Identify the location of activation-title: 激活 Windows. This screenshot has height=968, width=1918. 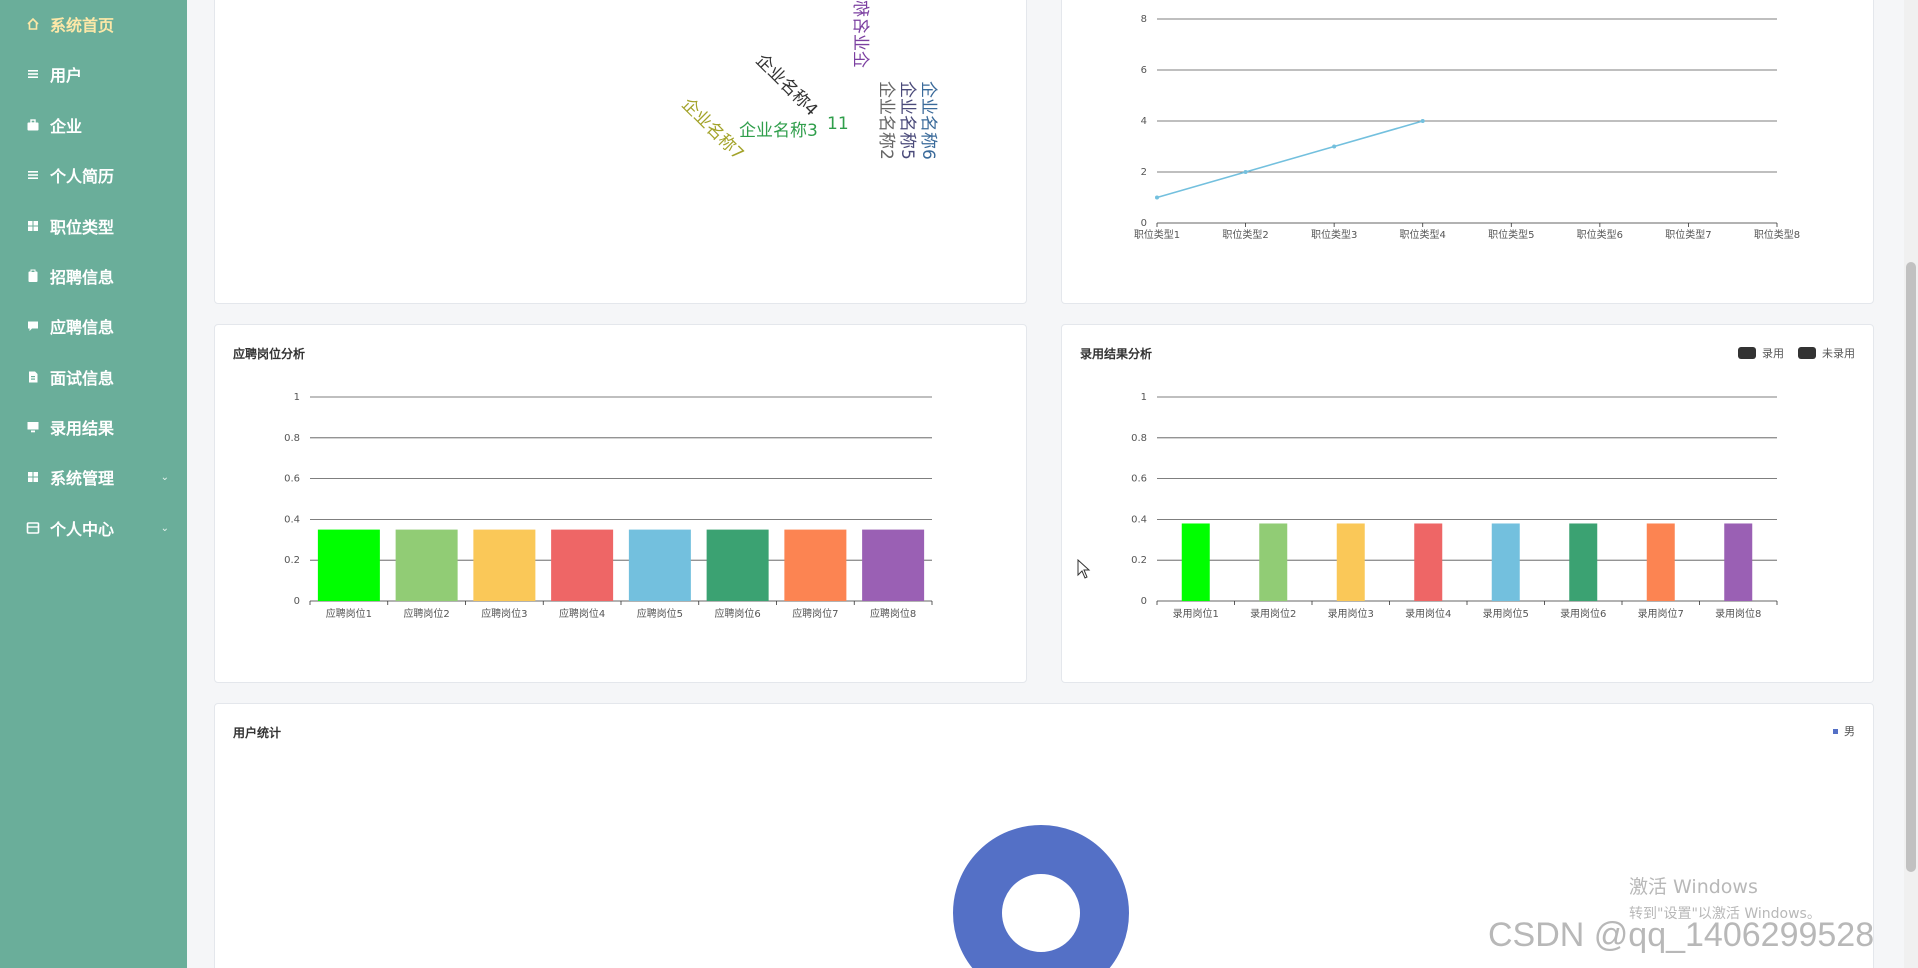
(1693, 887).